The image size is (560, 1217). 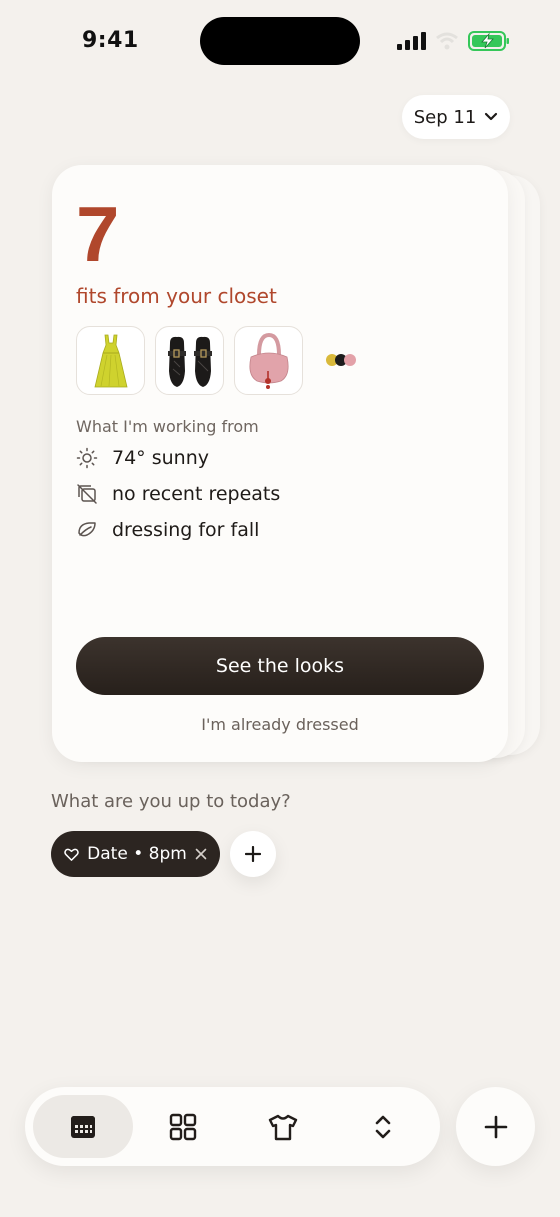 I want to click on reason-season: dressing for fall, so click(x=167, y=530).